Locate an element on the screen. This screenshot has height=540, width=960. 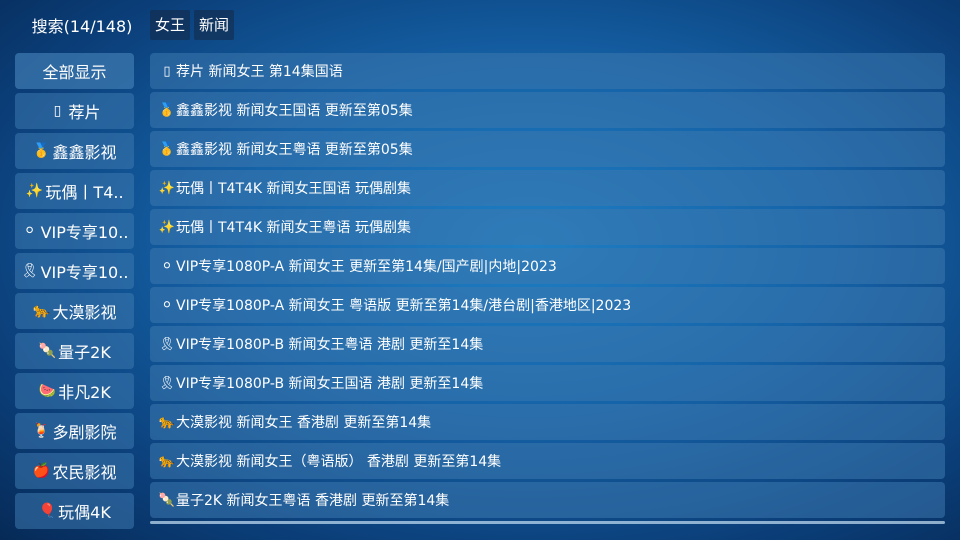
sidebar-item-source: 🐆 大漠影视 is located at coordinates (74, 311).